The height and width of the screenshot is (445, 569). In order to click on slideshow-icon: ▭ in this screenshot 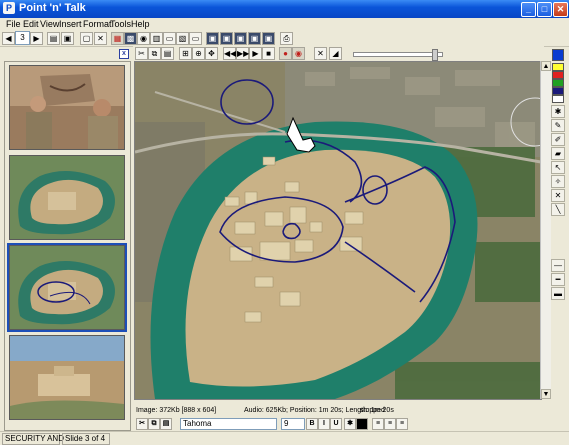, I will do `click(169, 38)`.